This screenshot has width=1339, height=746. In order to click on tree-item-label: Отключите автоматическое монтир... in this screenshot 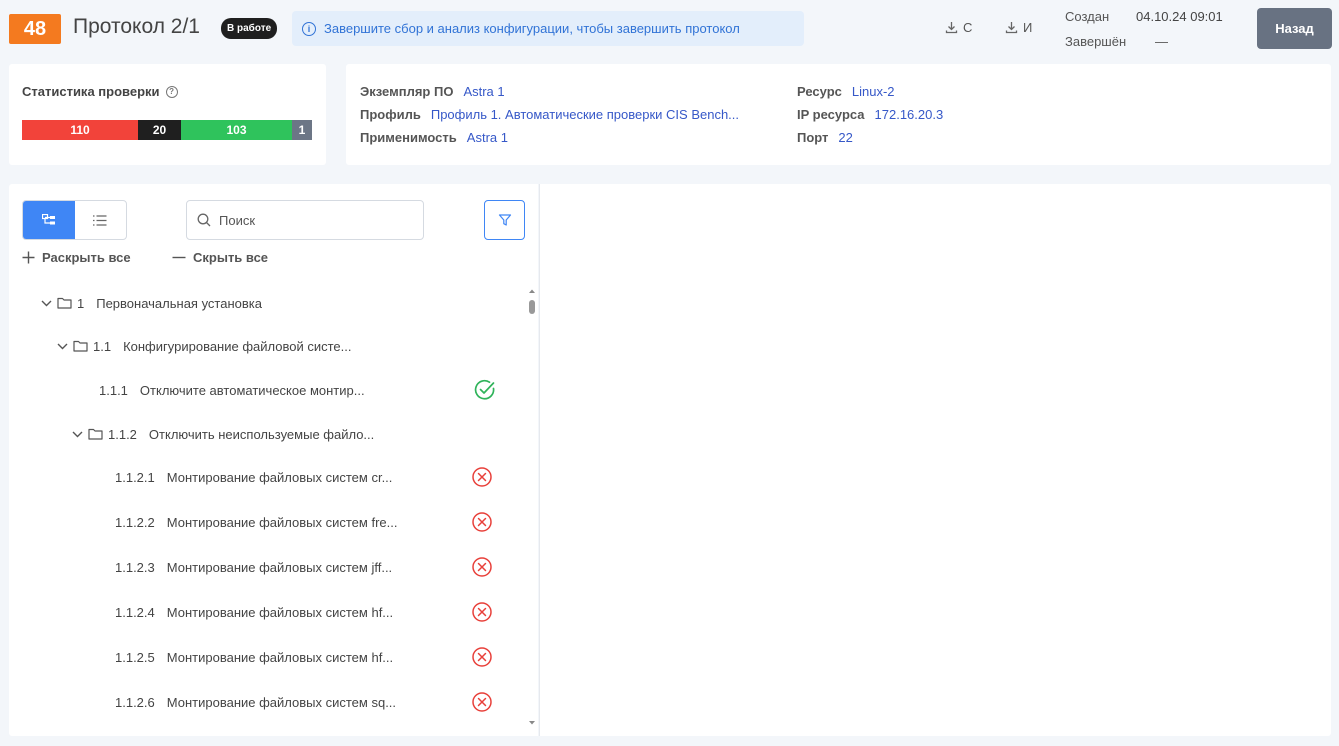, I will do `click(252, 390)`.